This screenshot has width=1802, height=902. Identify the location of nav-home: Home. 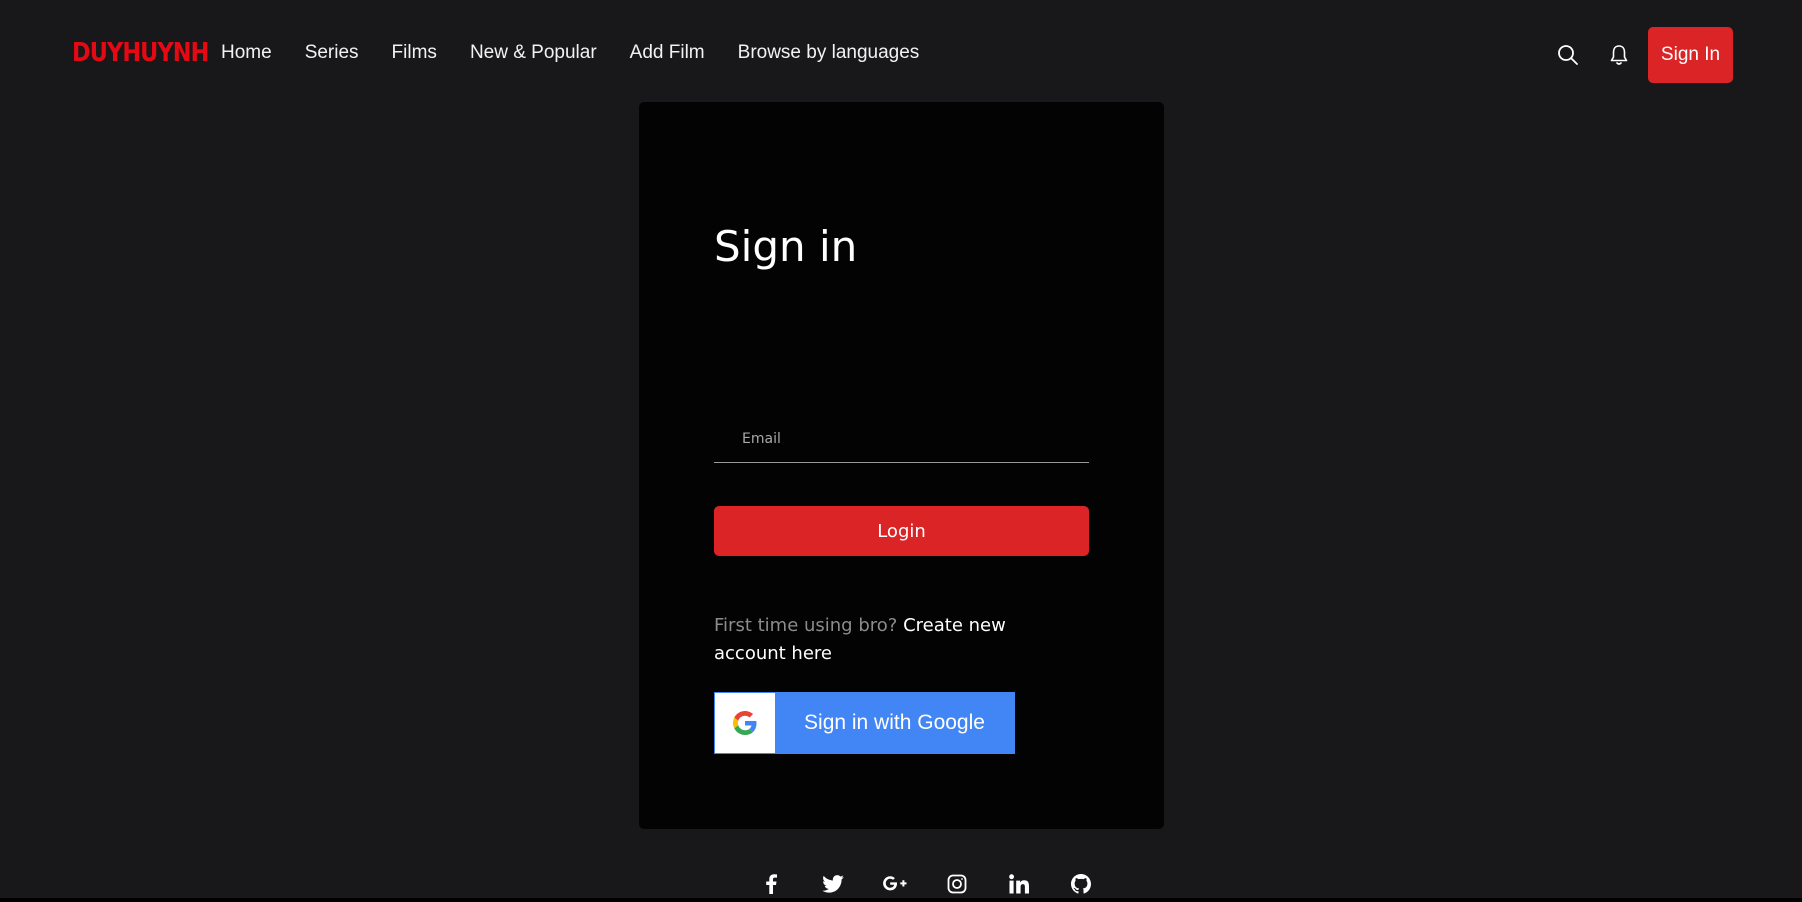
(246, 53).